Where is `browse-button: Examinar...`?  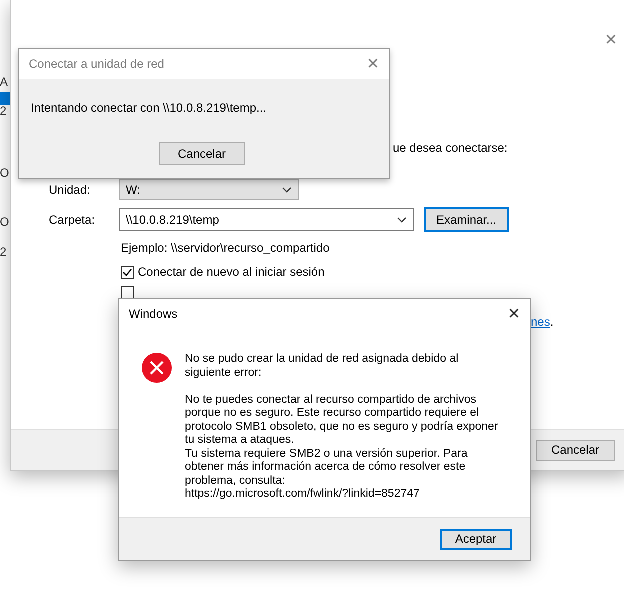
browse-button: Examinar... is located at coordinates (466, 219).